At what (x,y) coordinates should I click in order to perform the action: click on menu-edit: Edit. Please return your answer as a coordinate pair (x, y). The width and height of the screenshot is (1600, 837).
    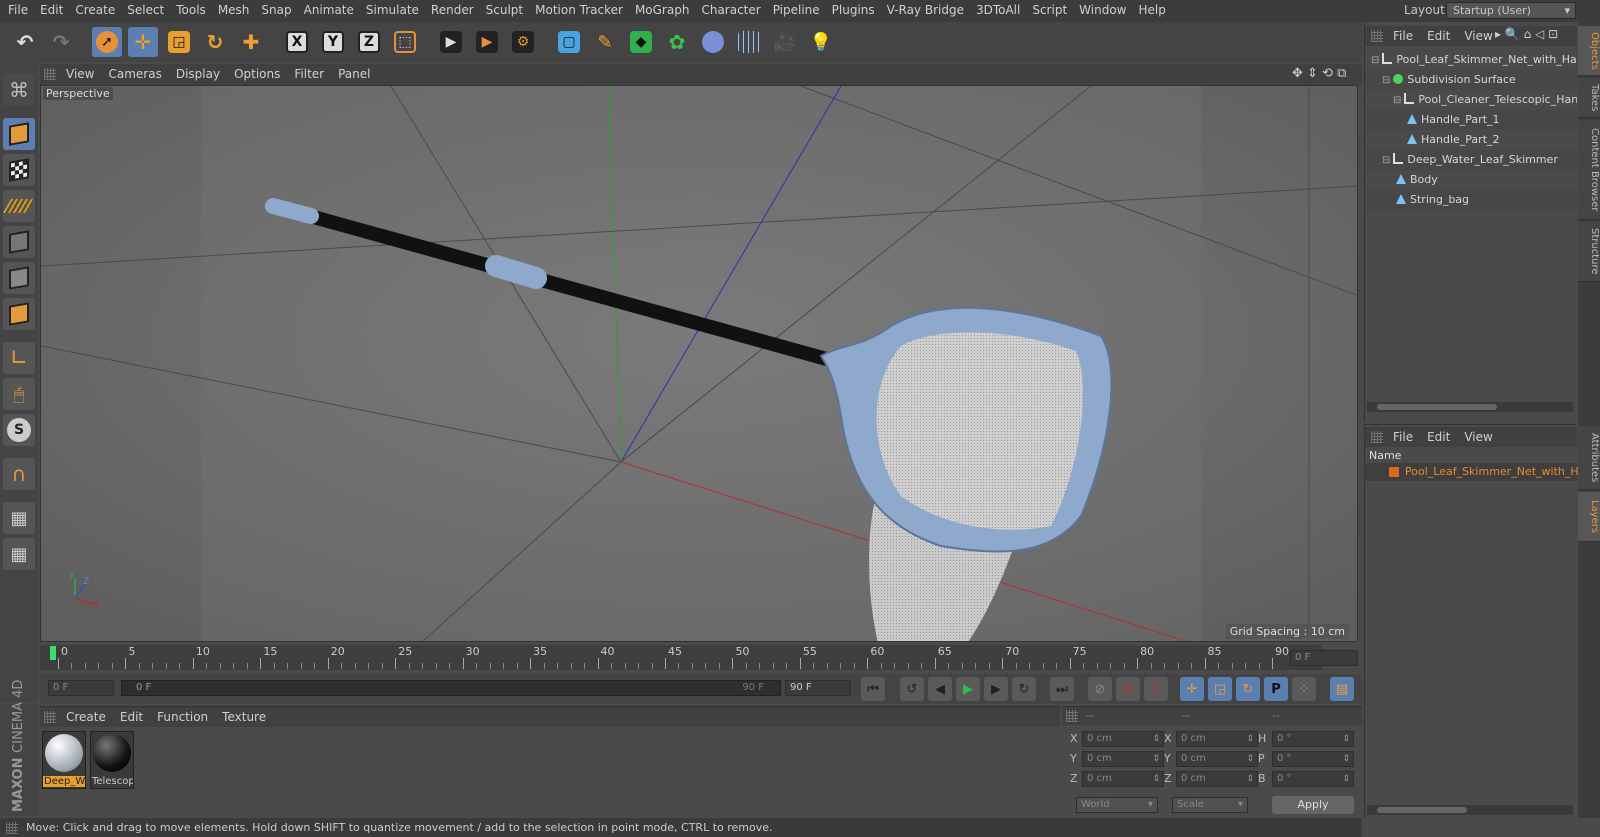
    Looking at the image, I should click on (51, 10).